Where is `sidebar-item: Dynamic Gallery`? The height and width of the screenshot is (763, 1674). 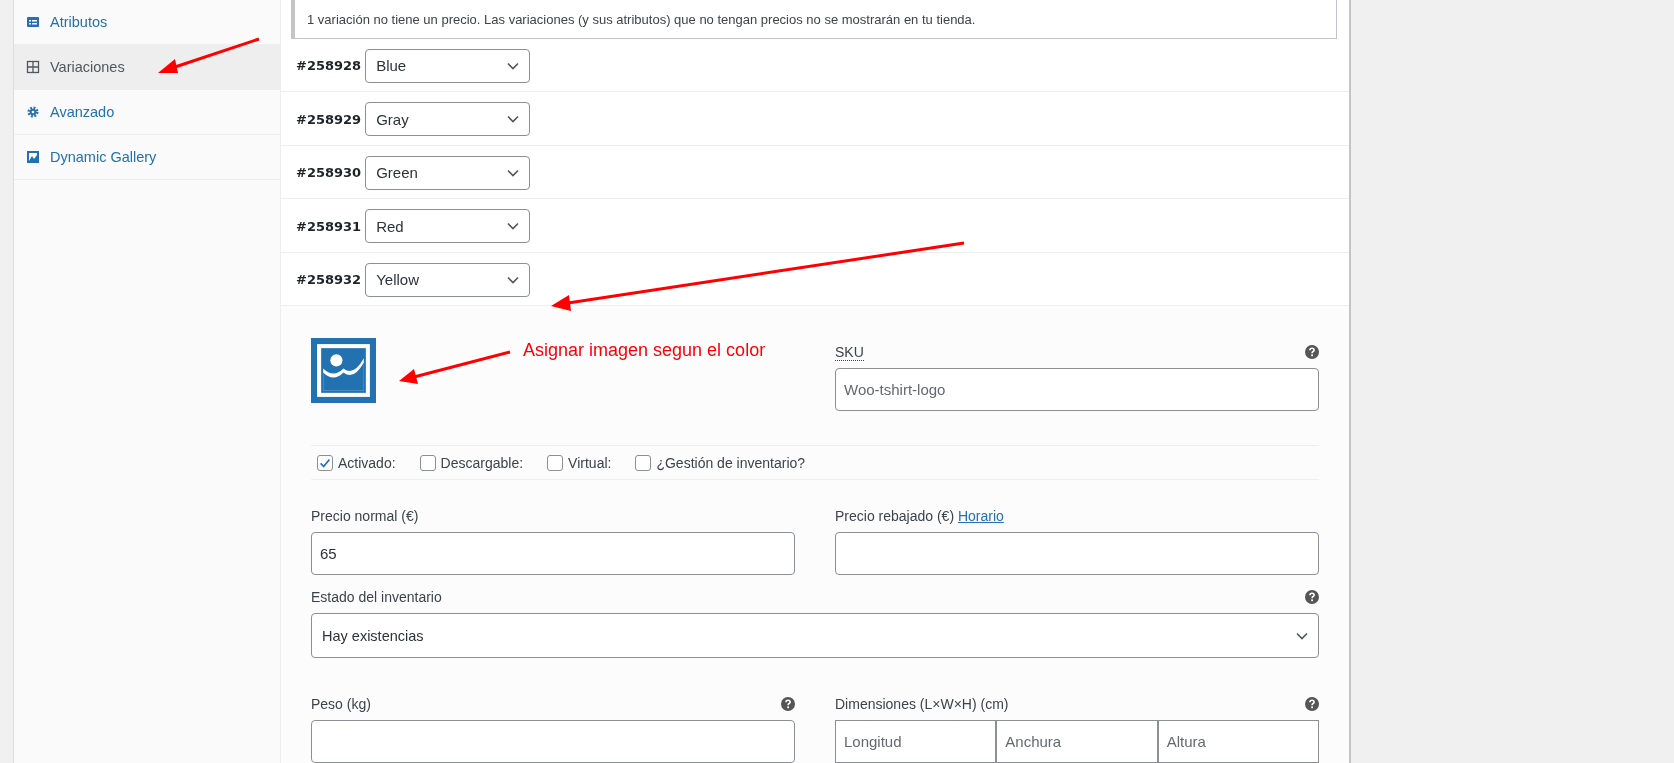
sidebar-item: Dynamic Gallery is located at coordinates (147, 157).